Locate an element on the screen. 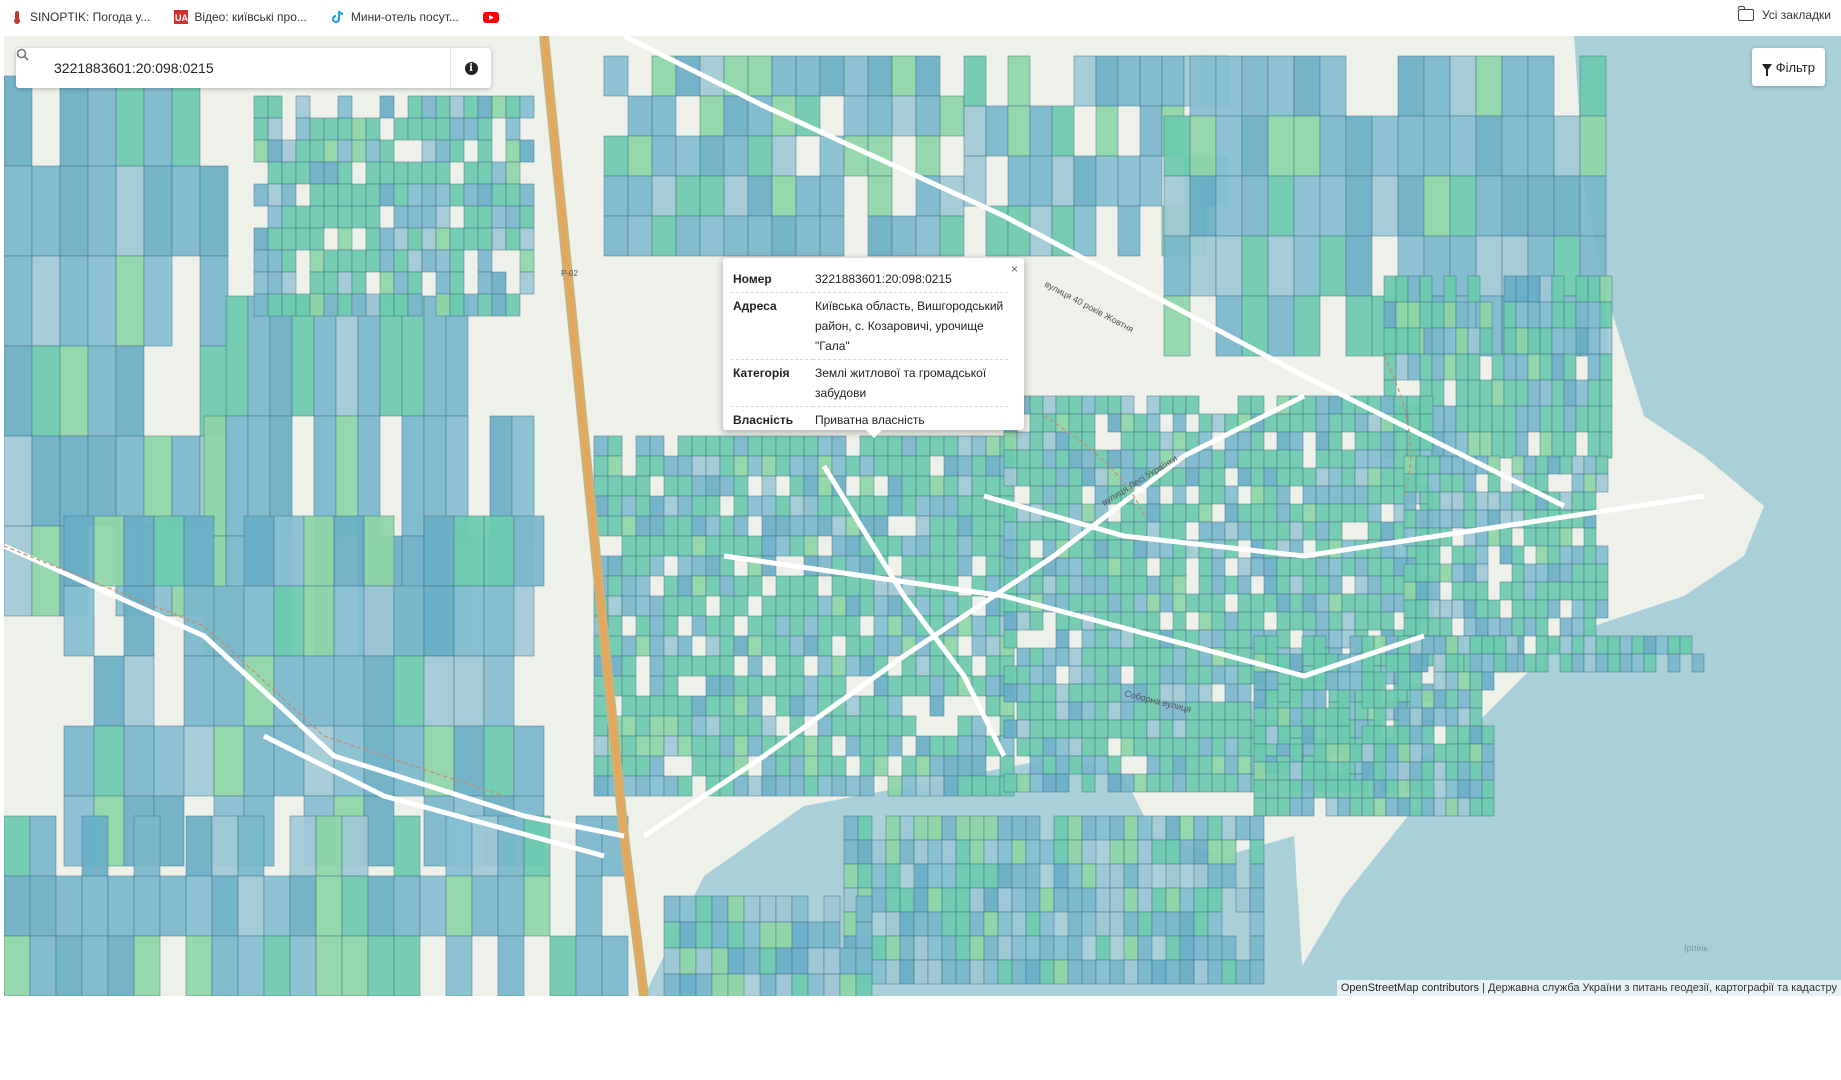 The image size is (1841, 1080). row-key: Категорія is located at coordinates (772, 383).